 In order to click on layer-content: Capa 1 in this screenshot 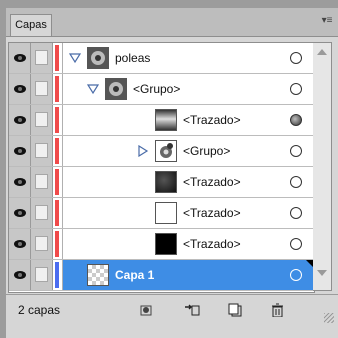, I will do `click(188, 275)`.